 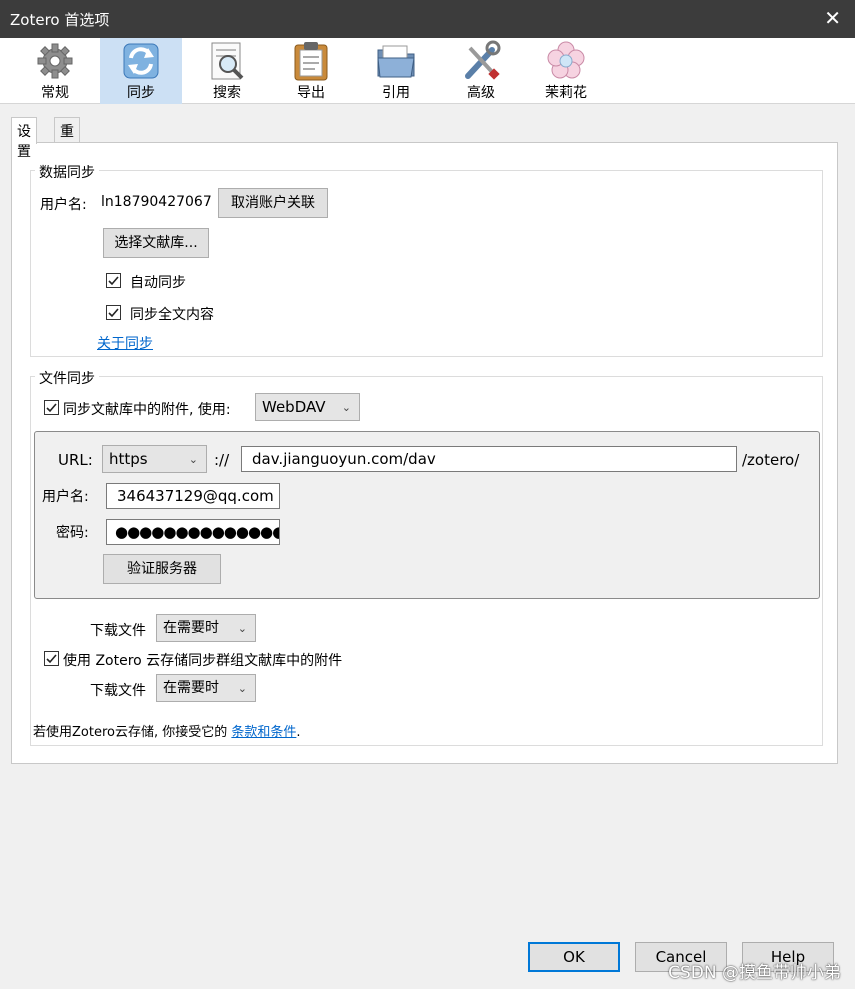 I want to click on pane-jasminum-label: 茉莉花, so click(x=566, y=93).